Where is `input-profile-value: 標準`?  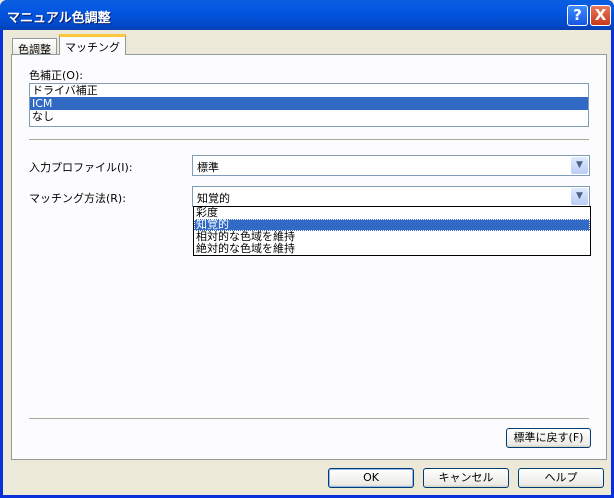
input-profile-value: 標準 is located at coordinates (208, 167).